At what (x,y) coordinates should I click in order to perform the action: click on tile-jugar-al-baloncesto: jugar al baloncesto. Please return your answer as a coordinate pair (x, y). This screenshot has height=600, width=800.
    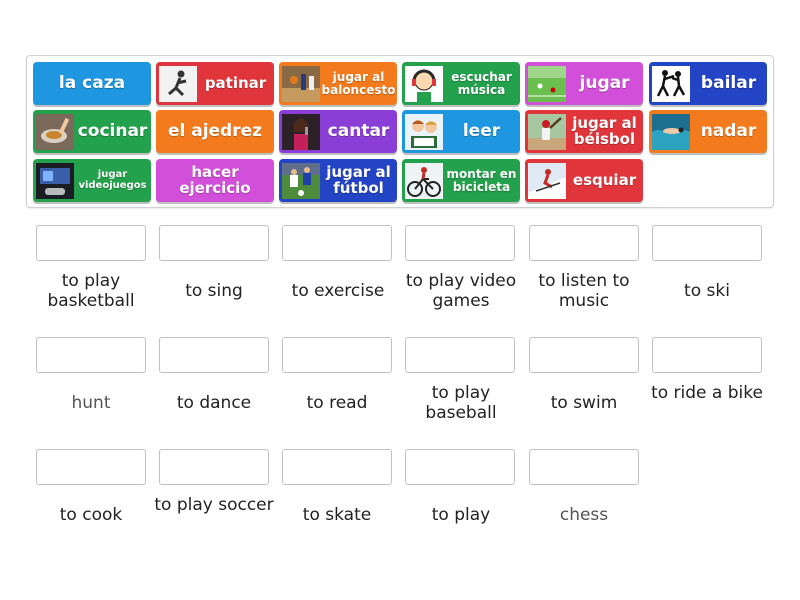
    Looking at the image, I should click on (338, 83).